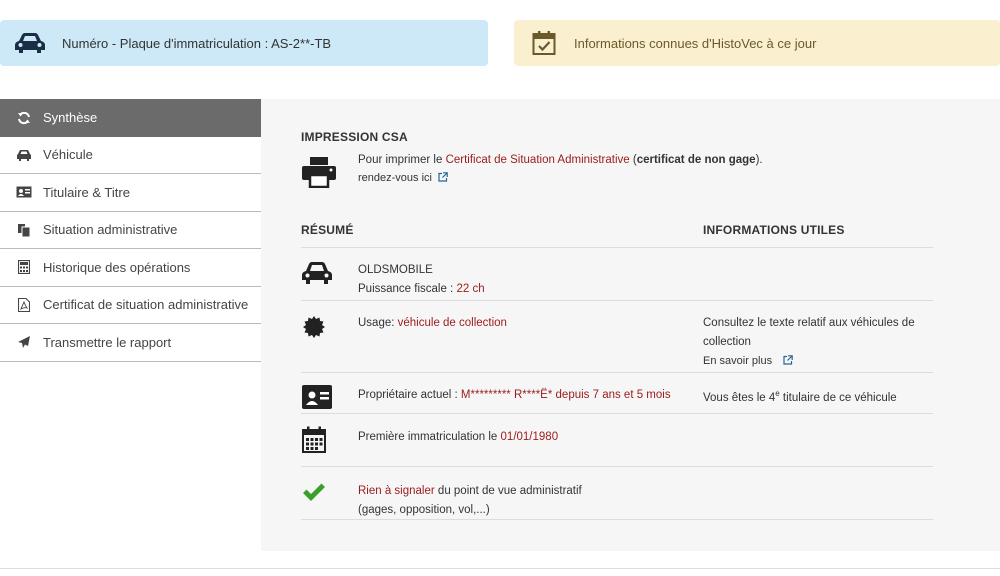  Describe the element at coordinates (395, 270) in the screenshot. I see `brand: OLDSMOBILE` at that location.